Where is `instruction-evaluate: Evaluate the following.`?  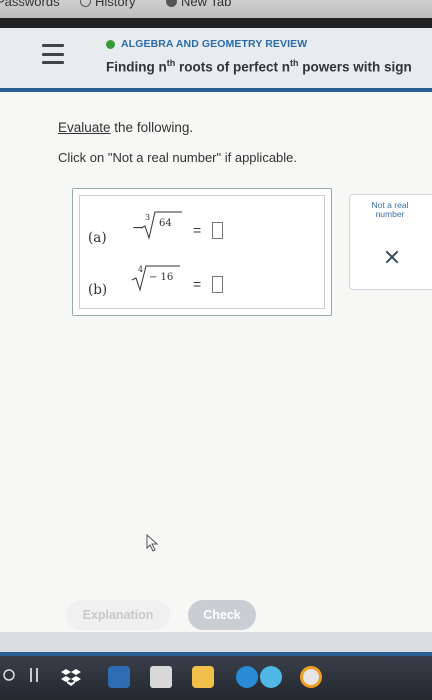
instruction-evaluate: Evaluate the following. is located at coordinates (125, 127).